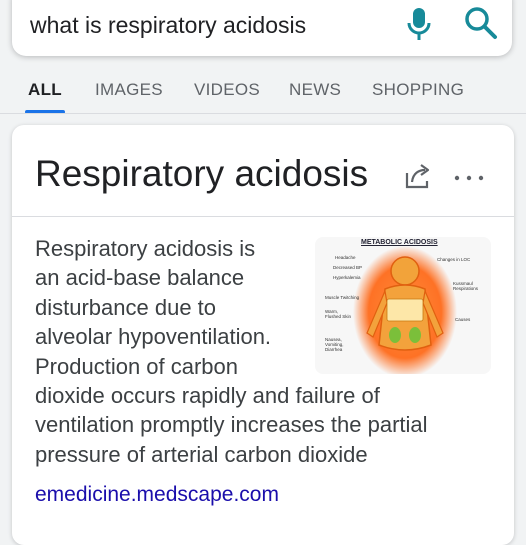 The width and height of the screenshot is (526, 545). Describe the element at coordinates (481, 23) in the screenshot. I see `search-icon` at that location.